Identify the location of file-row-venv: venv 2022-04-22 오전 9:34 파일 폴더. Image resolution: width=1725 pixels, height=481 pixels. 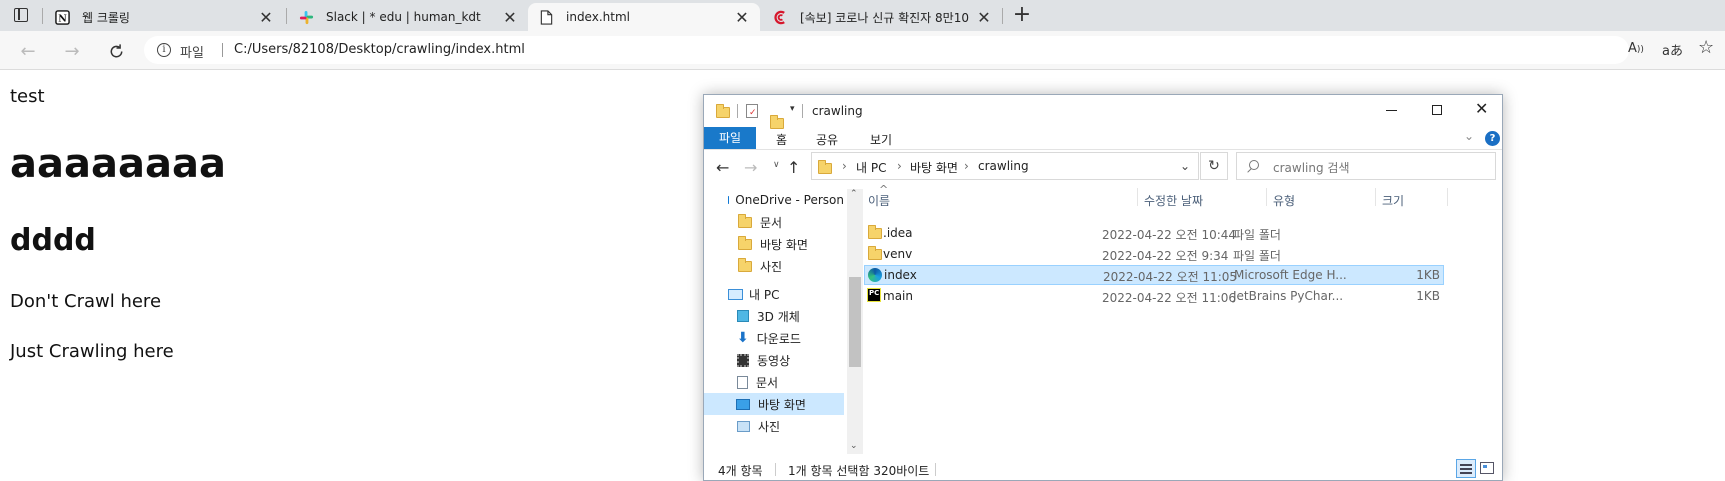
(1154, 254).